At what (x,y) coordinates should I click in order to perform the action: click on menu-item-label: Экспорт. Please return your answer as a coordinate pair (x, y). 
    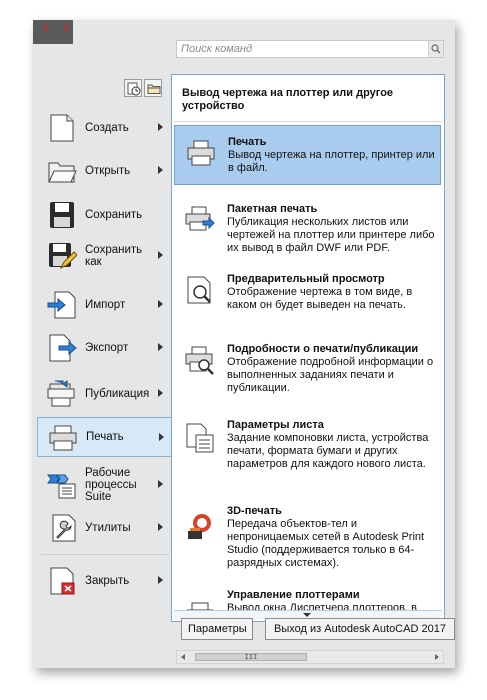
    Looking at the image, I should click on (107, 348).